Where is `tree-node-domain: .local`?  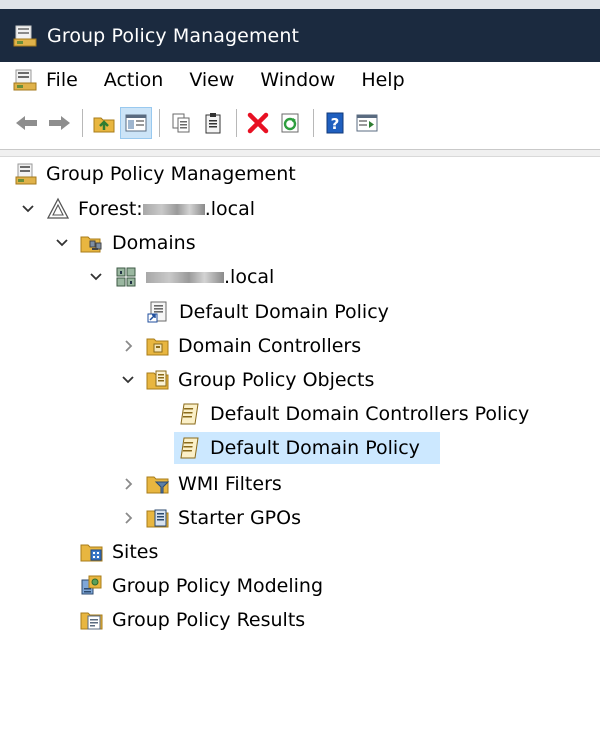
tree-node-domain: .local is located at coordinates (181, 277).